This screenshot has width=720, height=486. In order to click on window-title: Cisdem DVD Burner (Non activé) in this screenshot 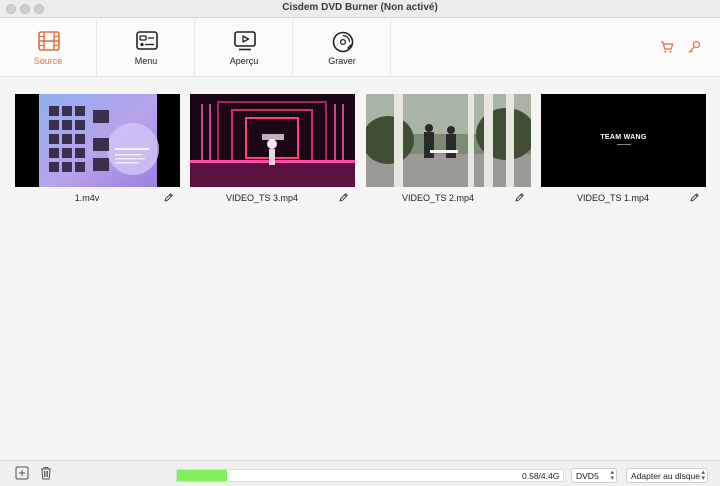, I will do `click(360, 7)`.